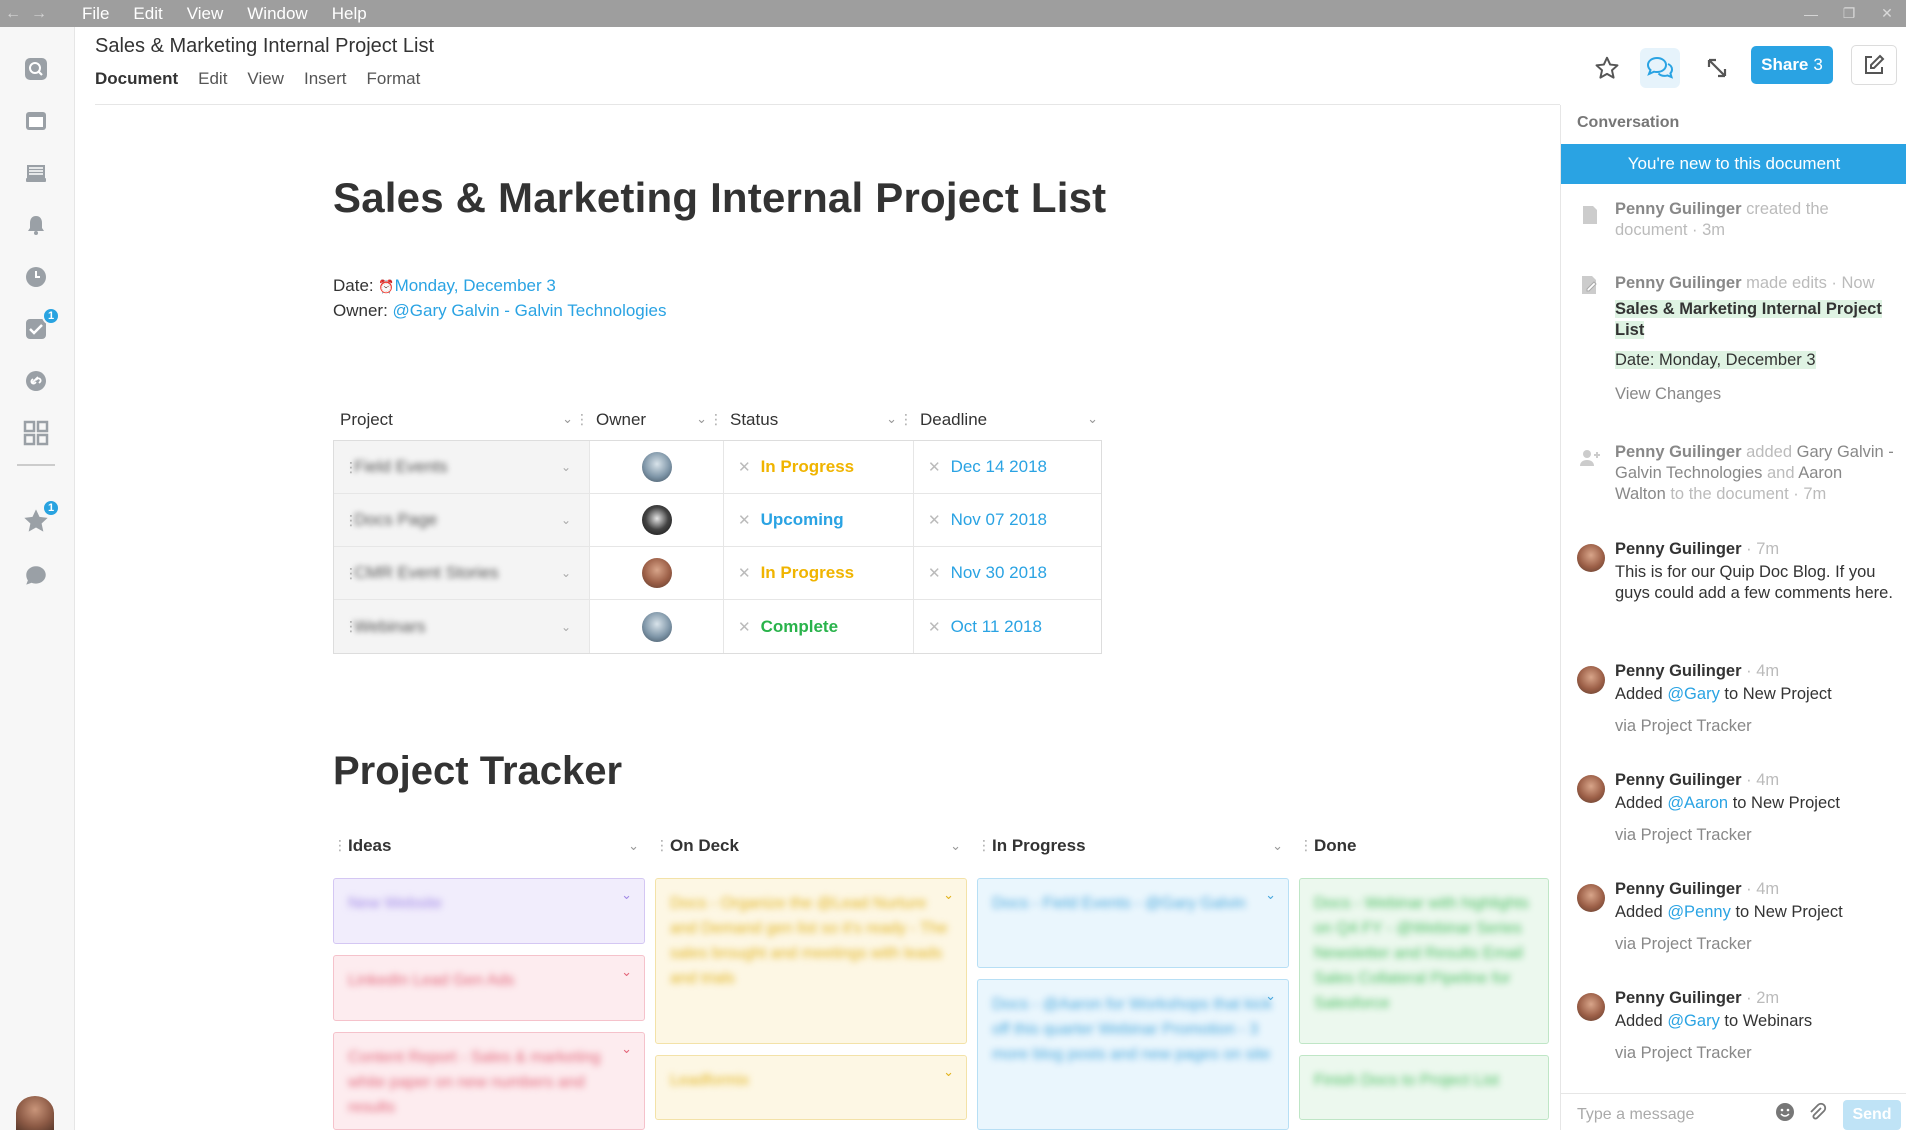  What do you see at coordinates (1733, 1111) in the screenshot?
I see `message-composer: Type a message Send` at bounding box center [1733, 1111].